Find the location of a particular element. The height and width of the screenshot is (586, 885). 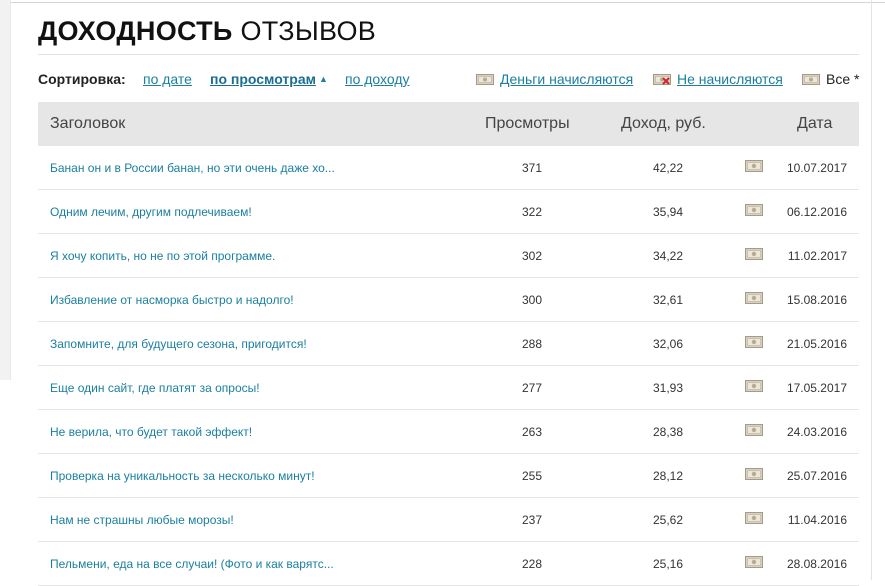

column-header-views: Просмотры is located at coordinates (527, 124).